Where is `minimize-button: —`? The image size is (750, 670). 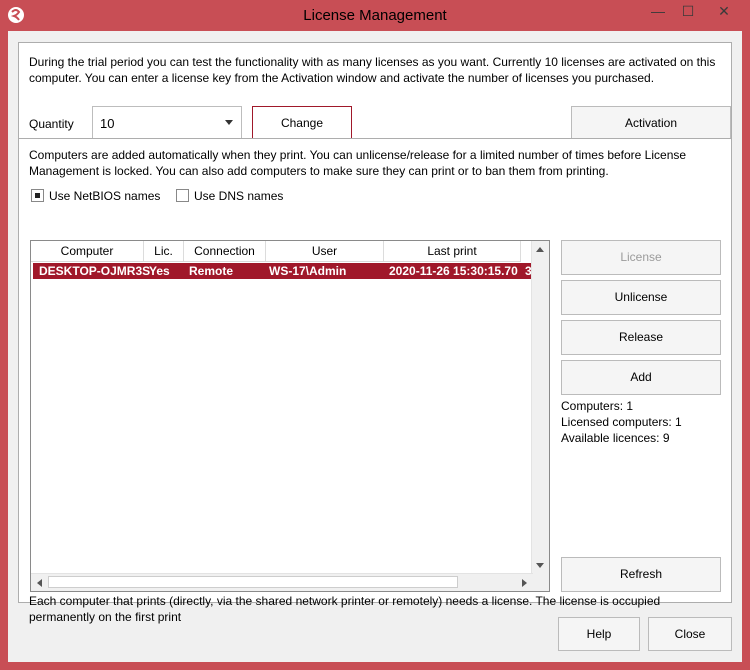
minimize-button: — is located at coordinates (658, 12).